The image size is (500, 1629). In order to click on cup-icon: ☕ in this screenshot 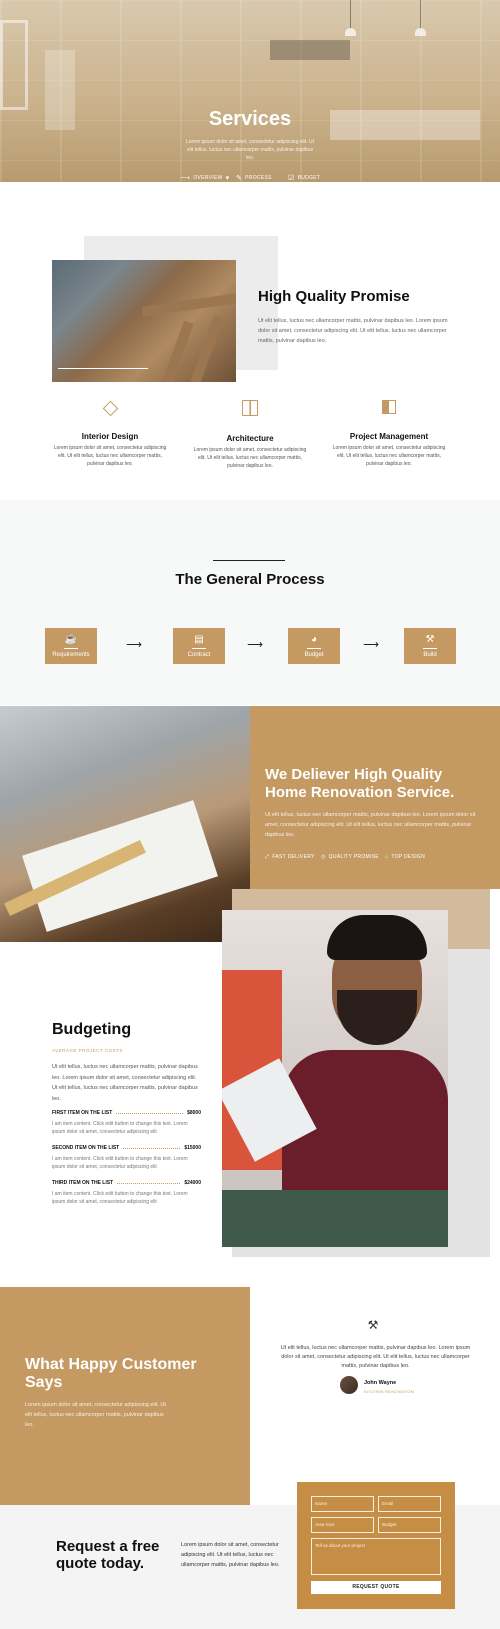, I will do `click(71, 639)`.